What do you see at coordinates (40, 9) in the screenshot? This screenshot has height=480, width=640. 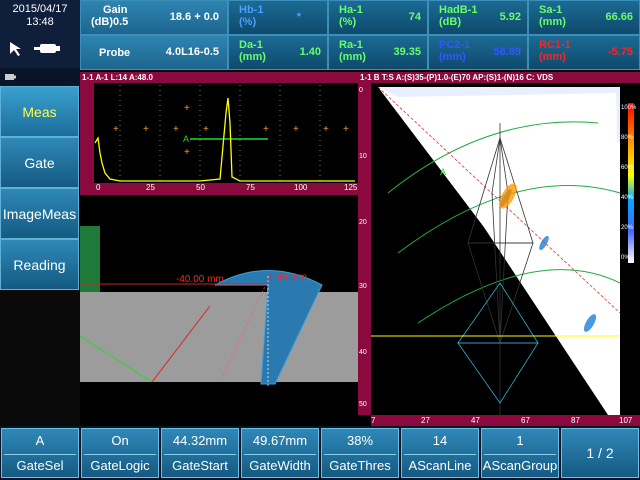 I see `date-text: 2015/04/17` at bounding box center [40, 9].